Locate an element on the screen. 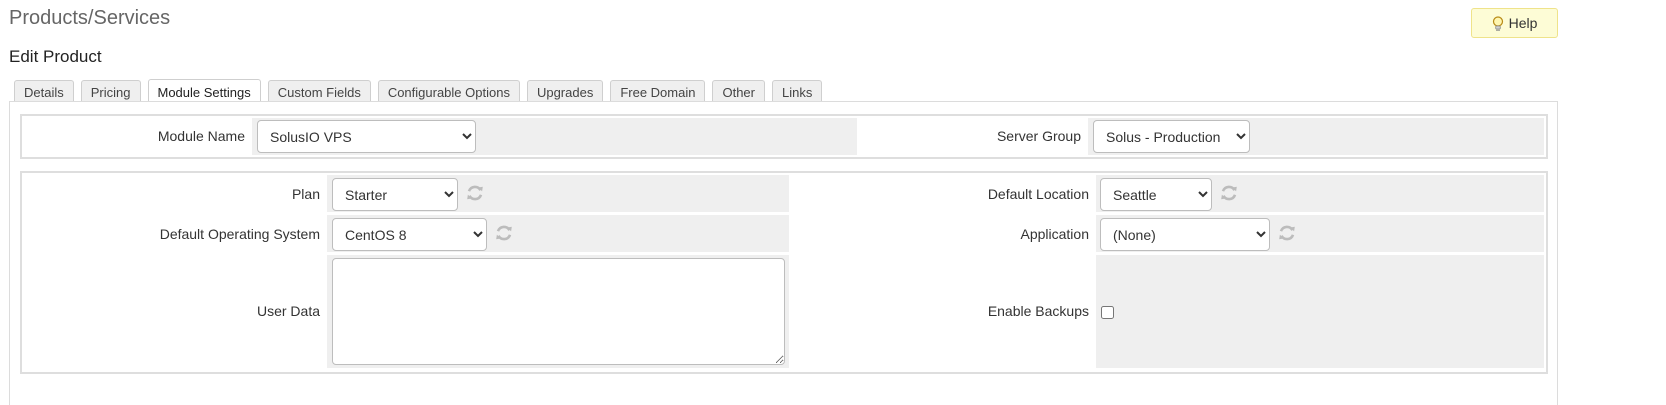 The width and height of the screenshot is (1666, 405). user-data-label: User Data is located at coordinates (288, 311).